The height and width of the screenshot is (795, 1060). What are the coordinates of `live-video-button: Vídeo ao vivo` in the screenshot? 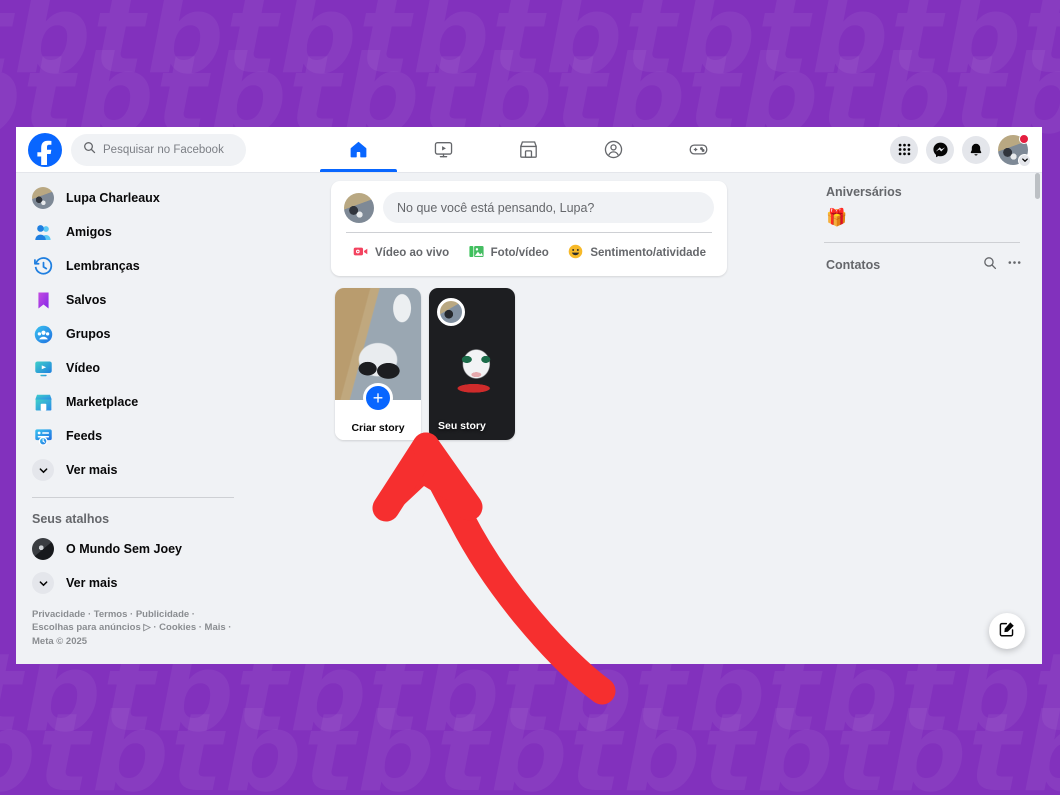 It's located at (400, 253).